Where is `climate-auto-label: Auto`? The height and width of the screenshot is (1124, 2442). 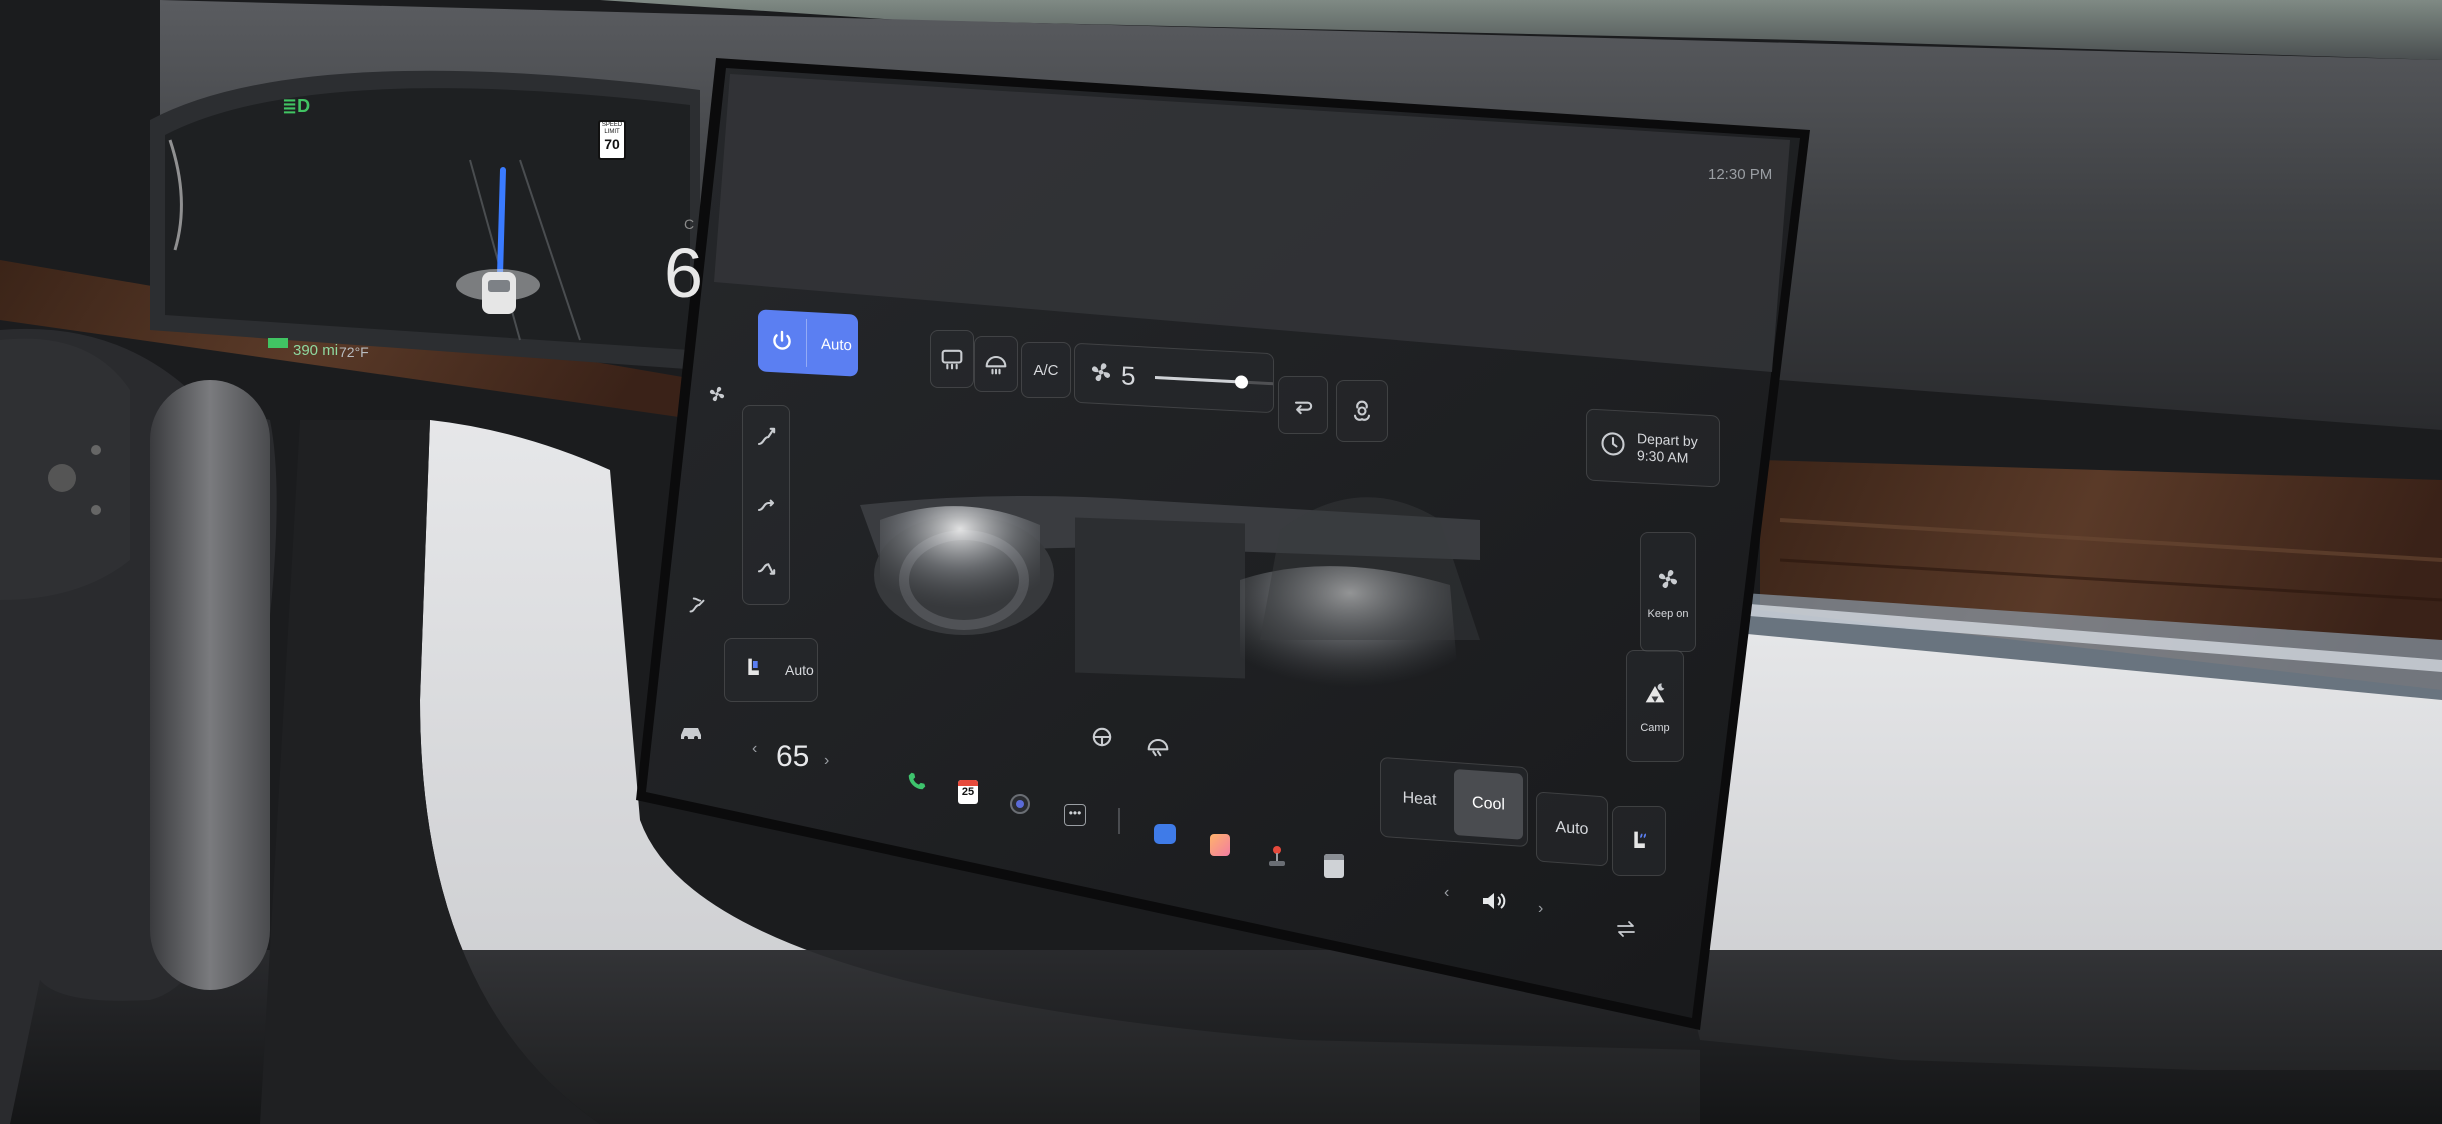
climate-auto-label: Auto is located at coordinates (1572, 828).